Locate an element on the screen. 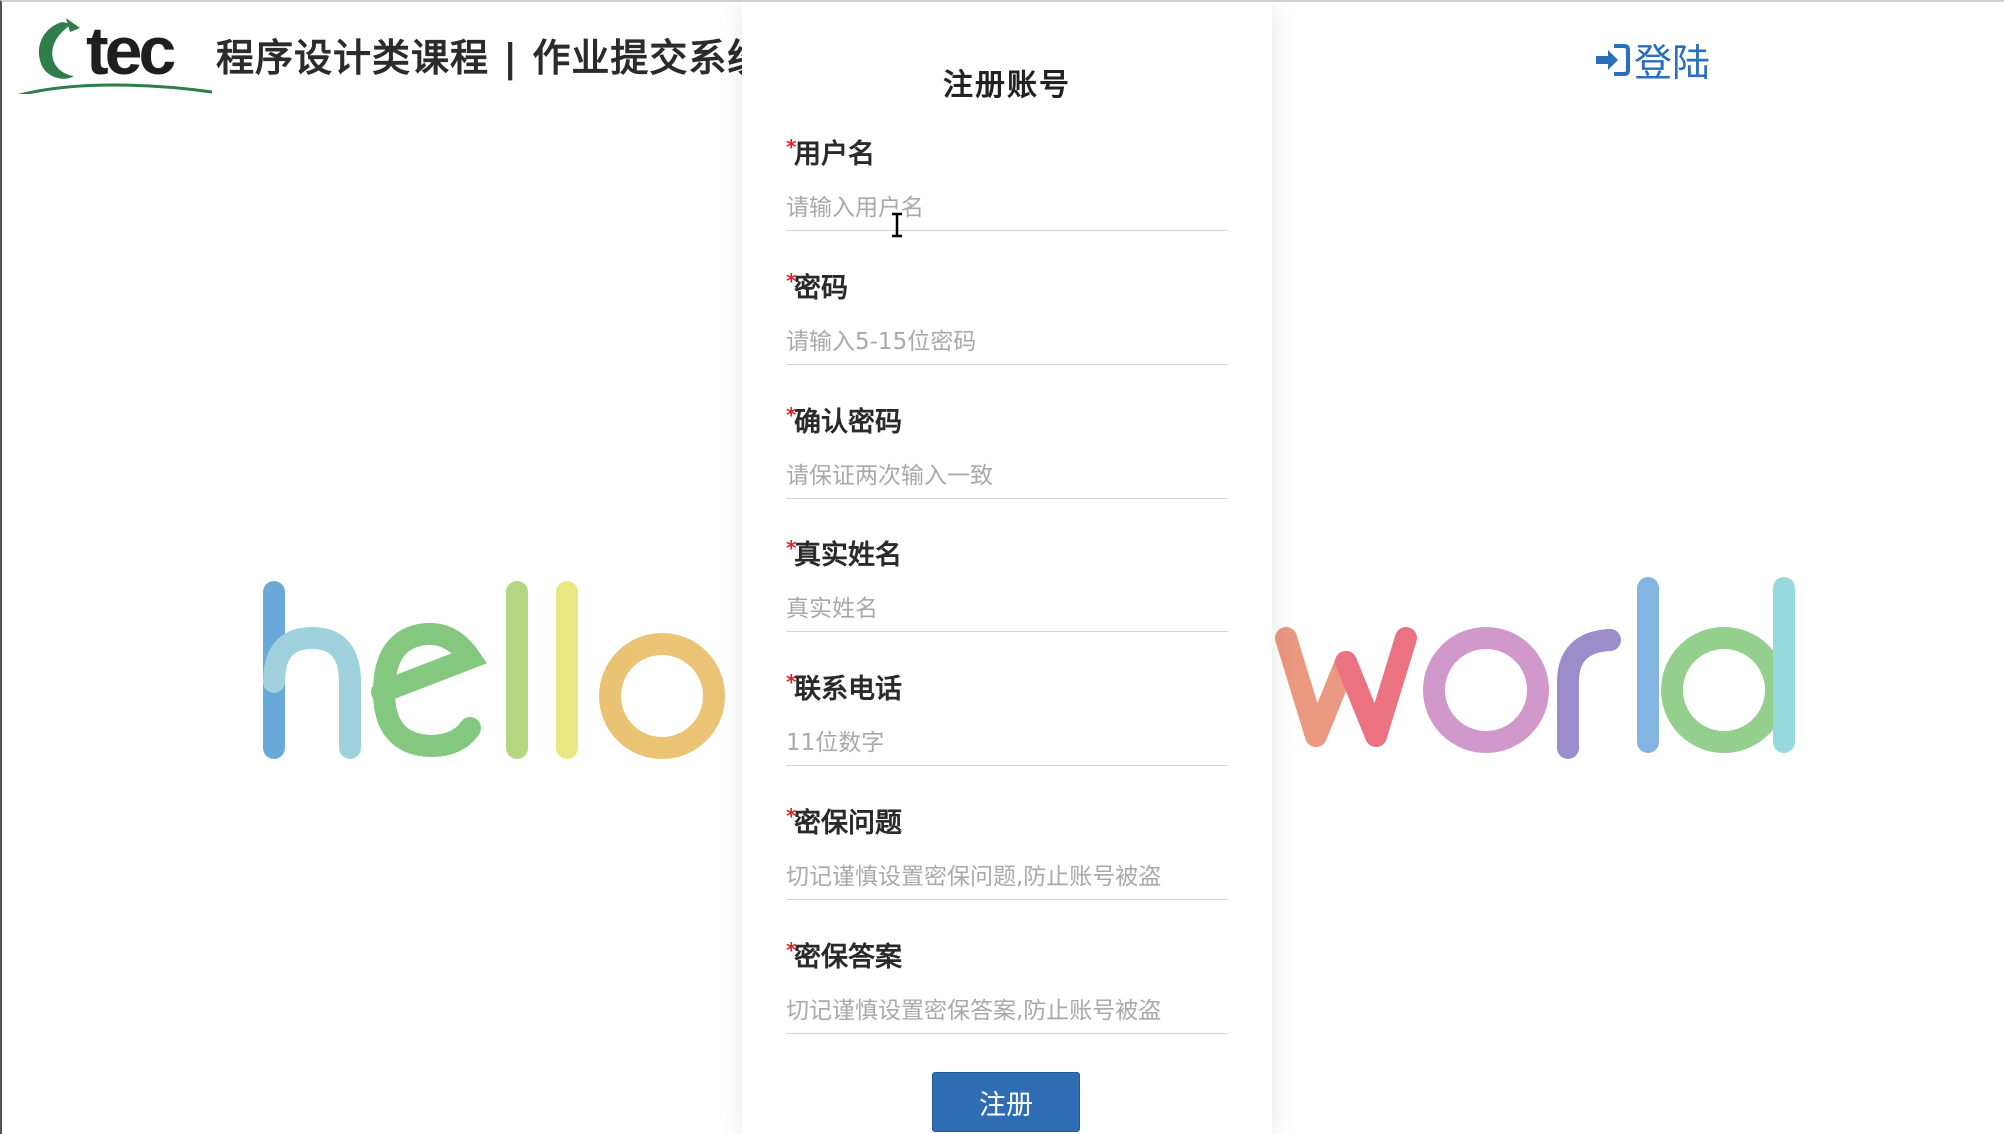 This screenshot has height=1134, width=2004. system-title: 程序设计类课程 | 作业提交系统 is located at coordinates (491, 57).